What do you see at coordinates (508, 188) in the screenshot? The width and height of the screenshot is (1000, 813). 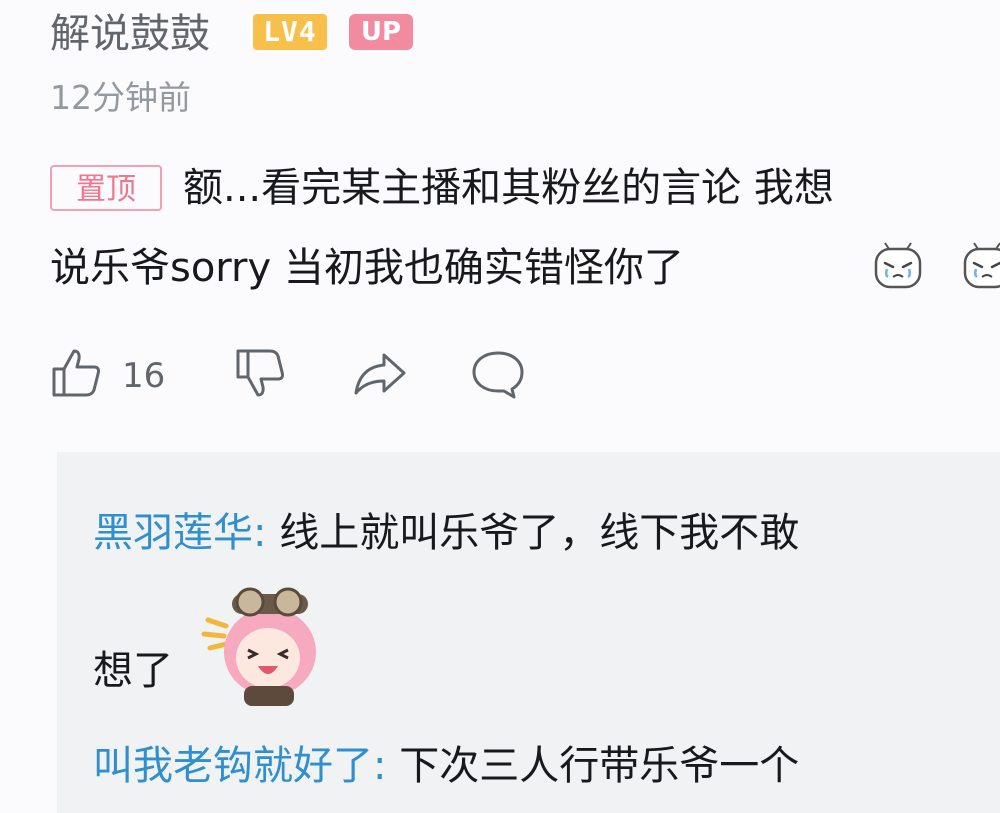 I see `comment-text-line-1: 额...看完某主播和其粉丝的言论 我想` at bounding box center [508, 188].